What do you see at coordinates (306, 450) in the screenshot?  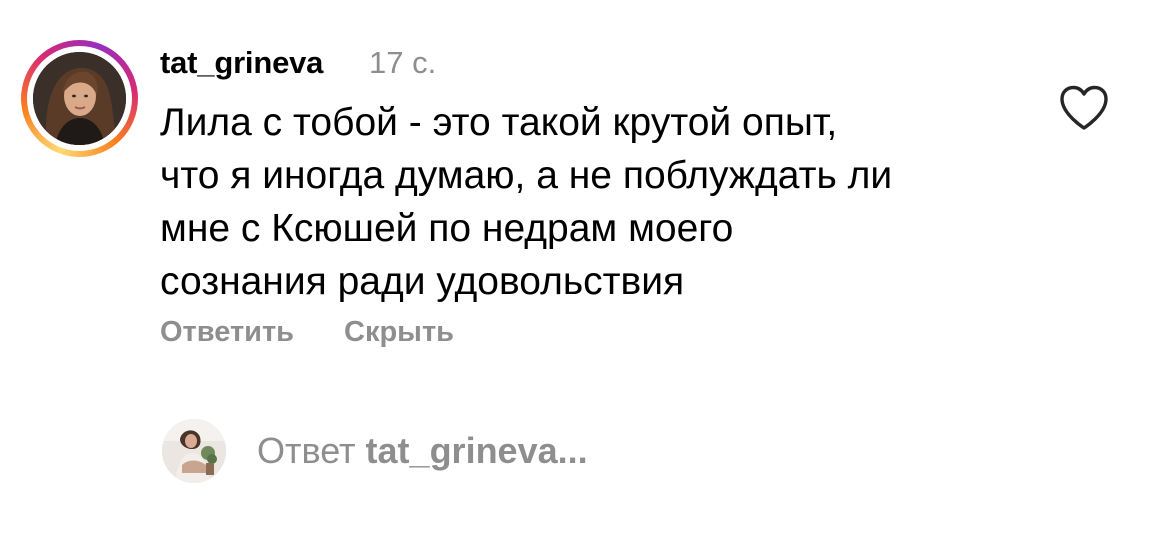 I see `reply-prefix: Ответ` at bounding box center [306, 450].